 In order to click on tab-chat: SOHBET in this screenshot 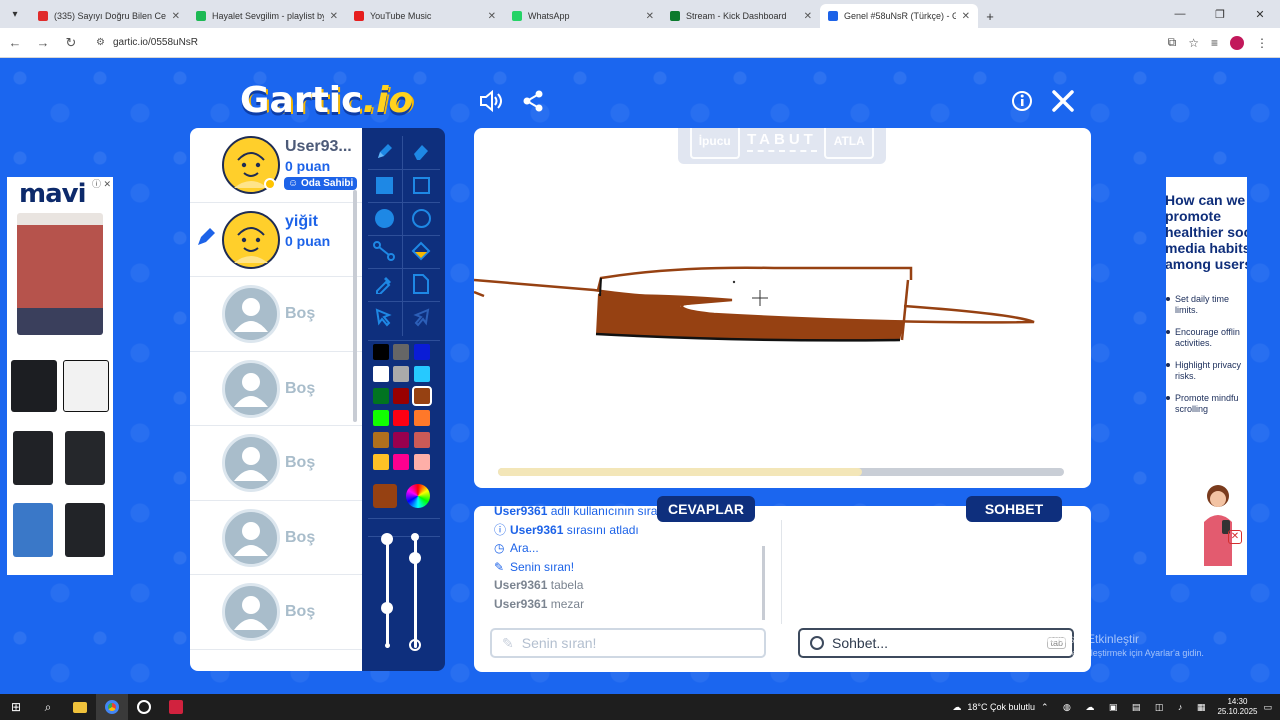, I will do `click(1014, 509)`.